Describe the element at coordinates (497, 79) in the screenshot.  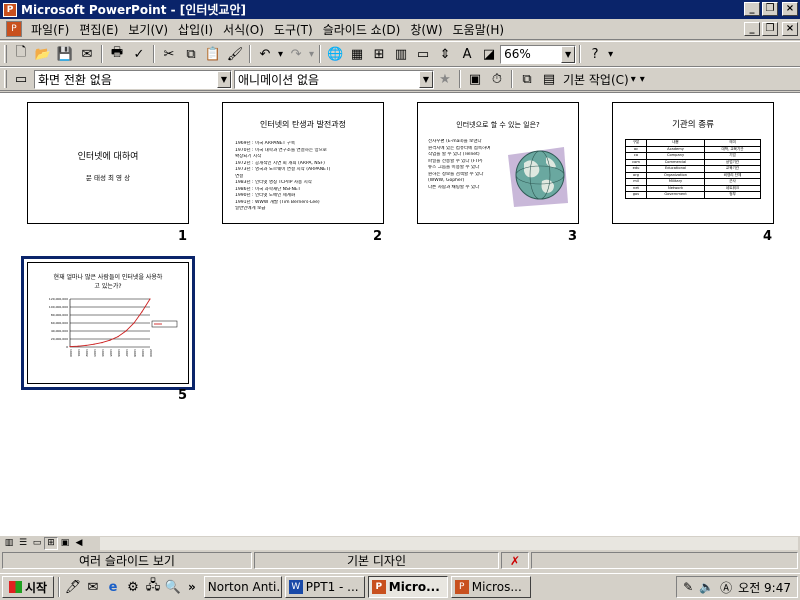
I see `rehearse-timings-icon: ⏱` at that location.